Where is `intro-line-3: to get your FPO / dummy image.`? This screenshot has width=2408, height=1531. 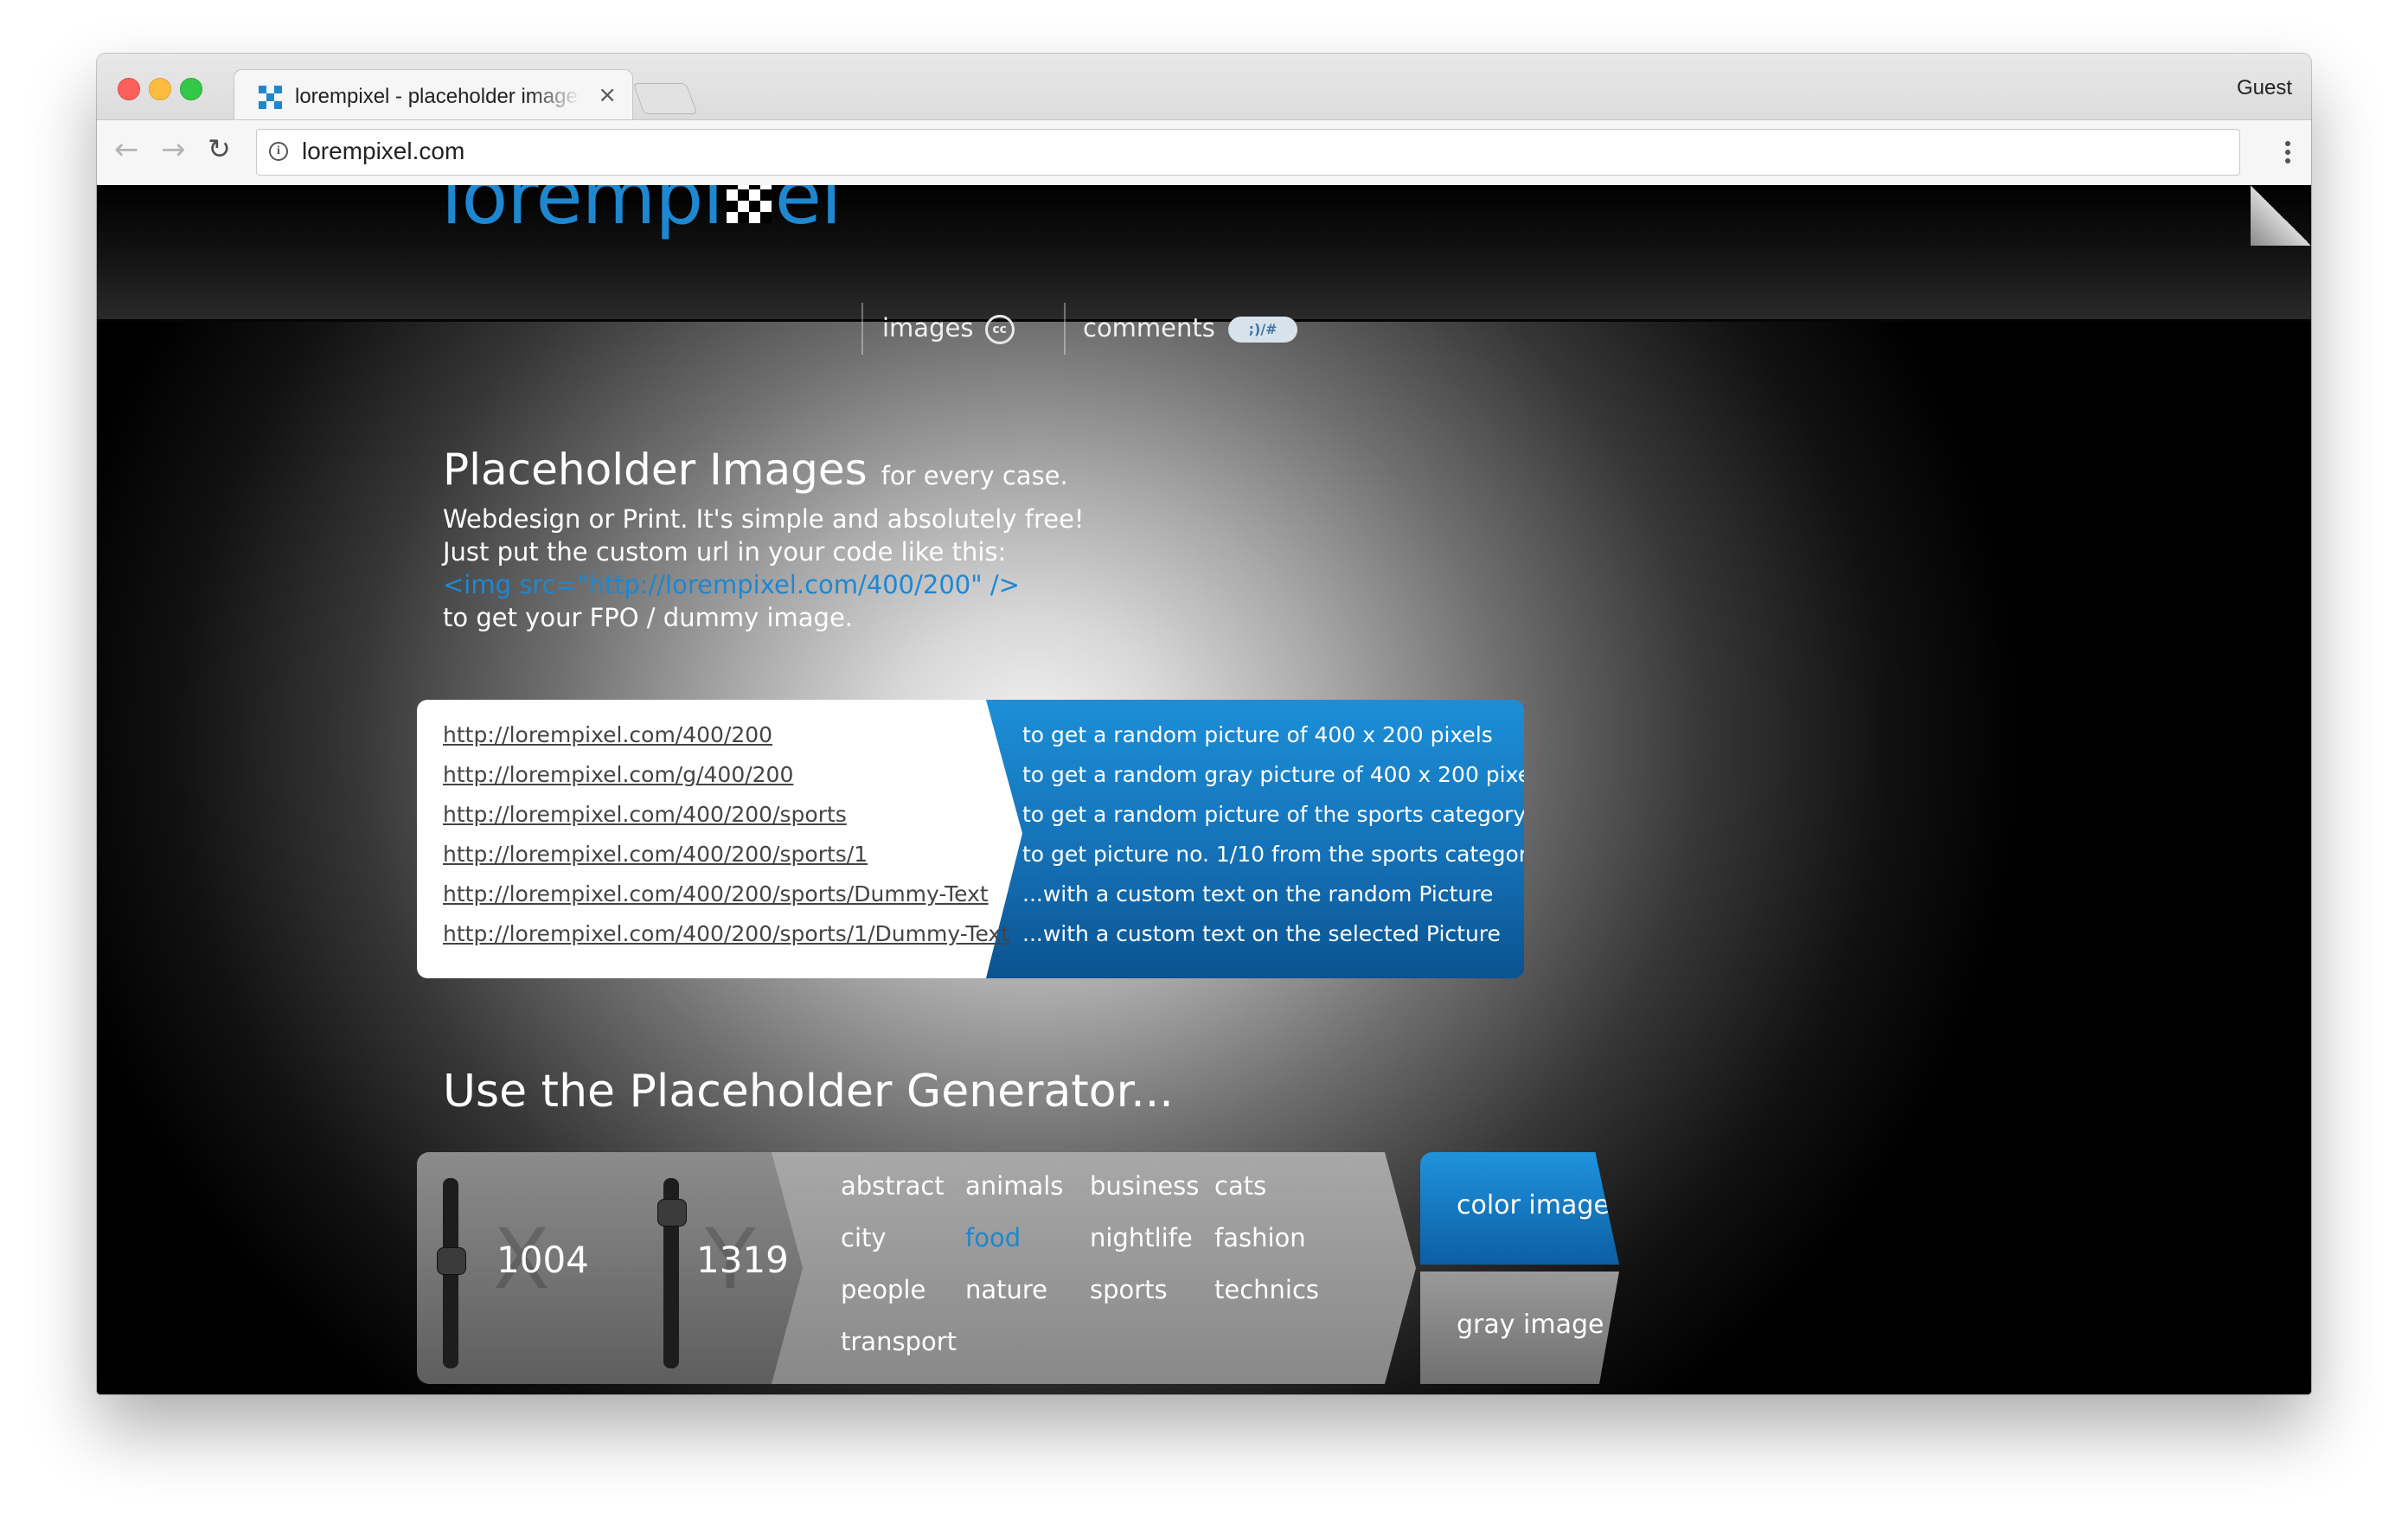 intro-line-3: to get your FPO / dummy image. is located at coordinates (648, 617).